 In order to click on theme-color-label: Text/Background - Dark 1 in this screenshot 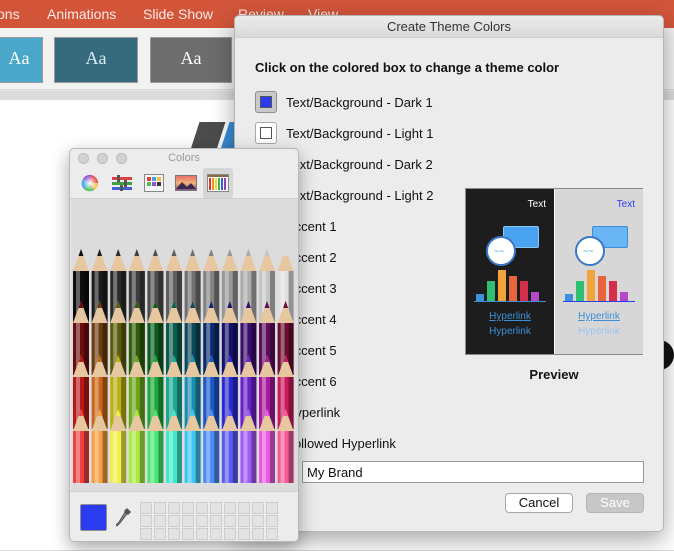, I will do `click(359, 102)`.